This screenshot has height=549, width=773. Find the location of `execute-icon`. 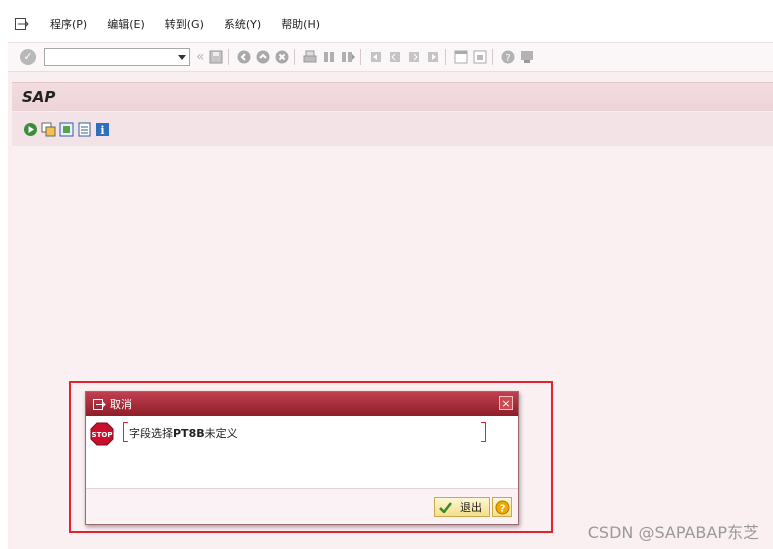

execute-icon is located at coordinates (30, 129).